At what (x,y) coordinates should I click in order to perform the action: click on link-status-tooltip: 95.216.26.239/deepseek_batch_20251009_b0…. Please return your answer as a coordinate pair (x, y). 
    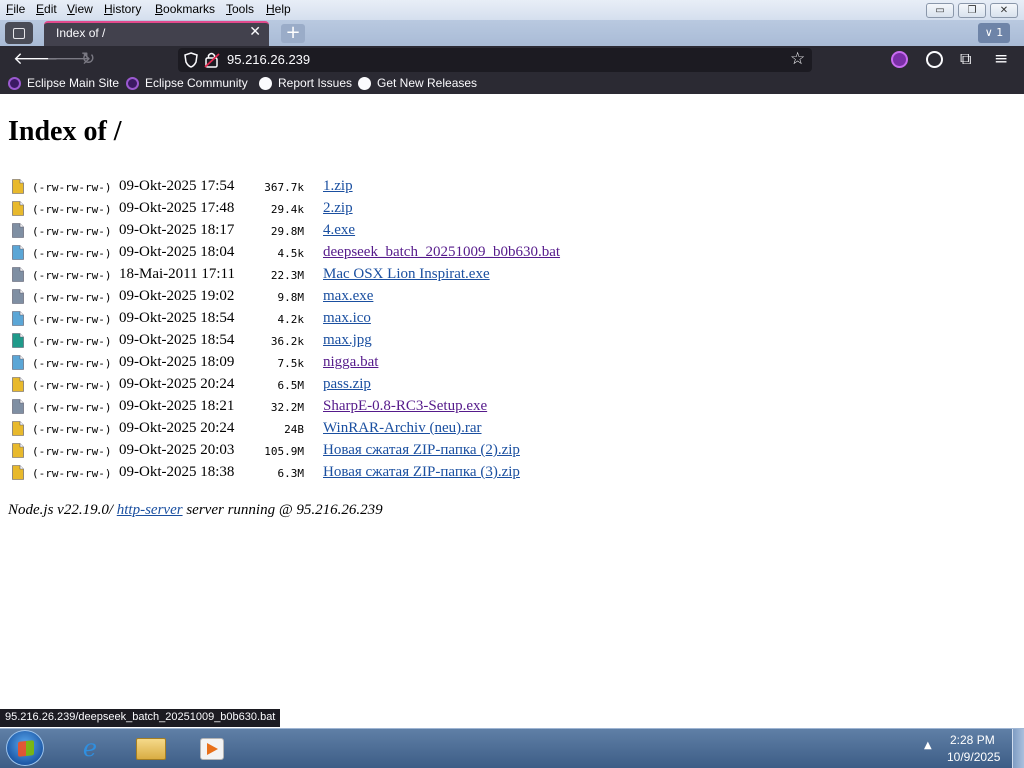
    Looking at the image, I should click on (140, 718).